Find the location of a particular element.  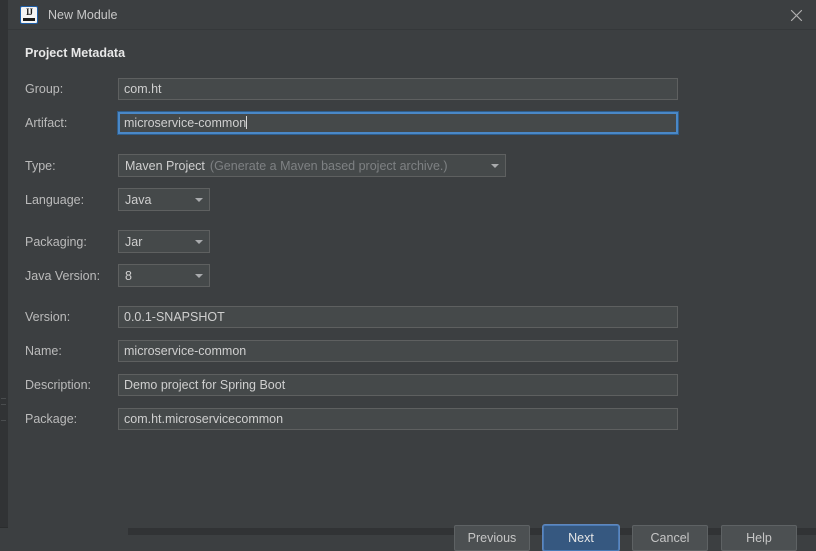

help-button: Help is located at coordinates (759, 538).